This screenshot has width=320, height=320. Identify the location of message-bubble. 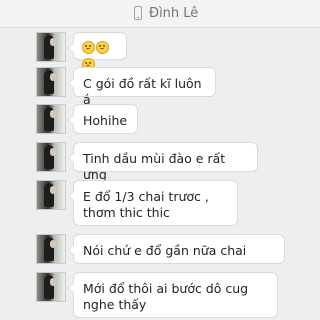
(97, 51).